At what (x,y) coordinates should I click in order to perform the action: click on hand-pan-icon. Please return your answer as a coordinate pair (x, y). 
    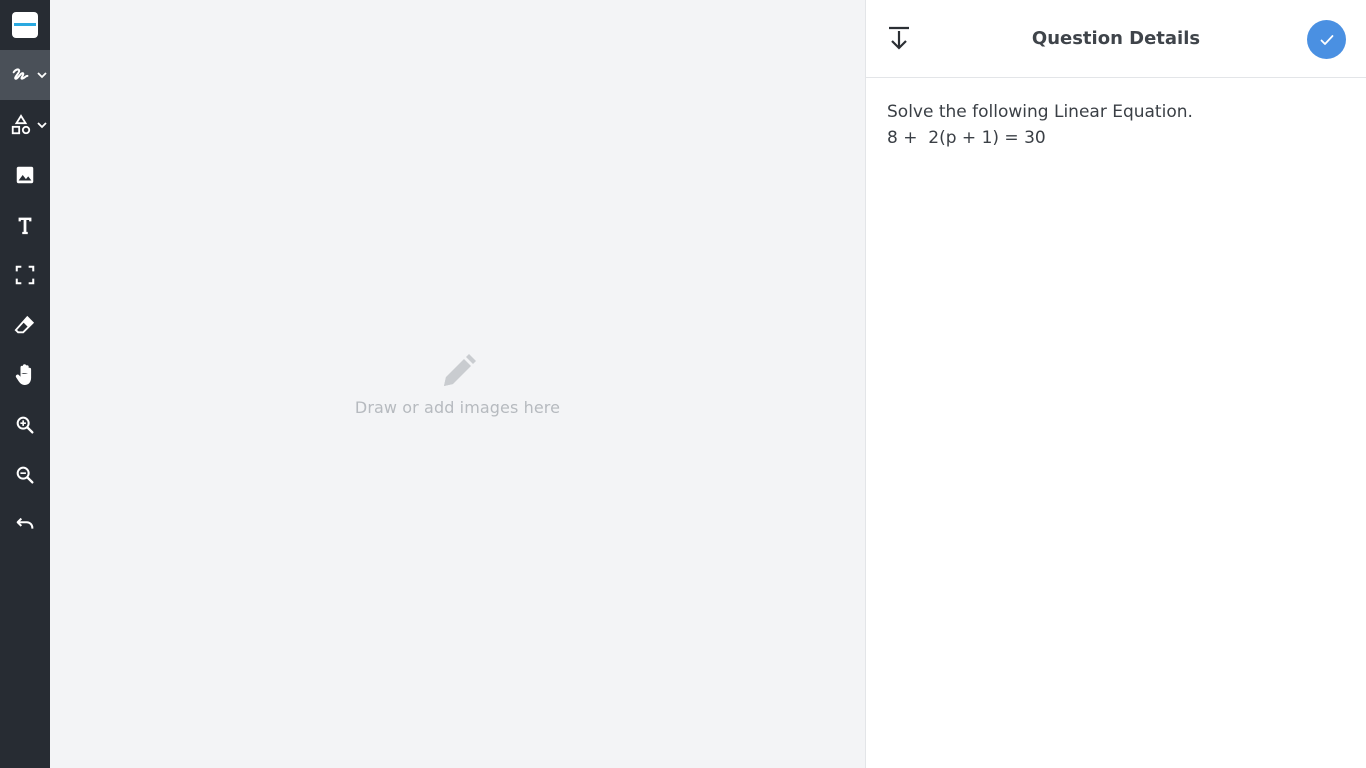
    Looking at the image, I should click on (23, 374).